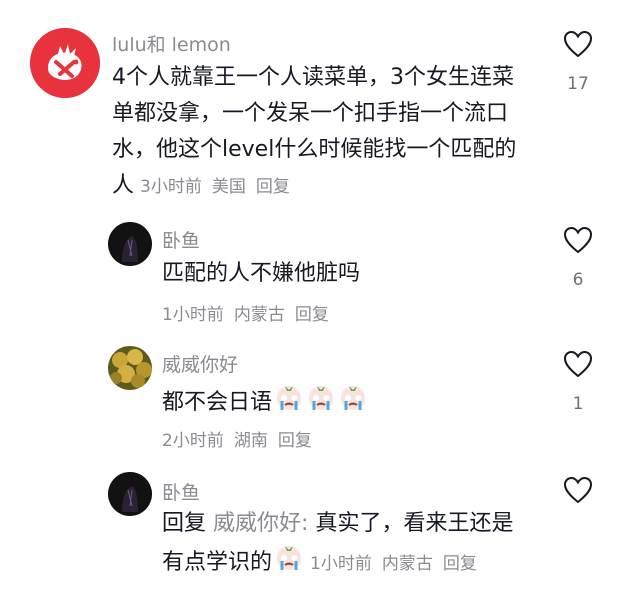 The width and height of the screenshot is (640, 598). What do you see at coordinates (217, 562) in the screenshot?
I see `comment-text-body: 有点学识的` at bounding box center [217, 562].